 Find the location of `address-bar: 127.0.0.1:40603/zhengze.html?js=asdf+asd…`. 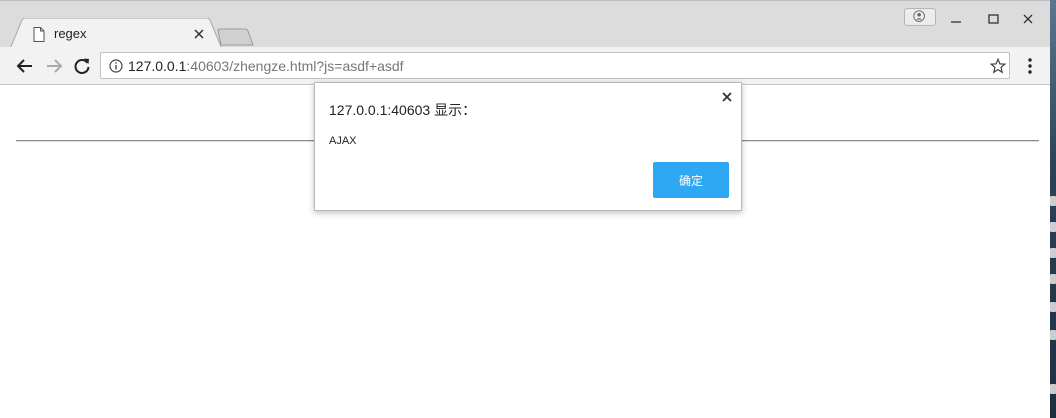

address-bar: 127.0.0.1:40603/zhengze.html?js=asdf+asd… is located at coordinates (555, 65).